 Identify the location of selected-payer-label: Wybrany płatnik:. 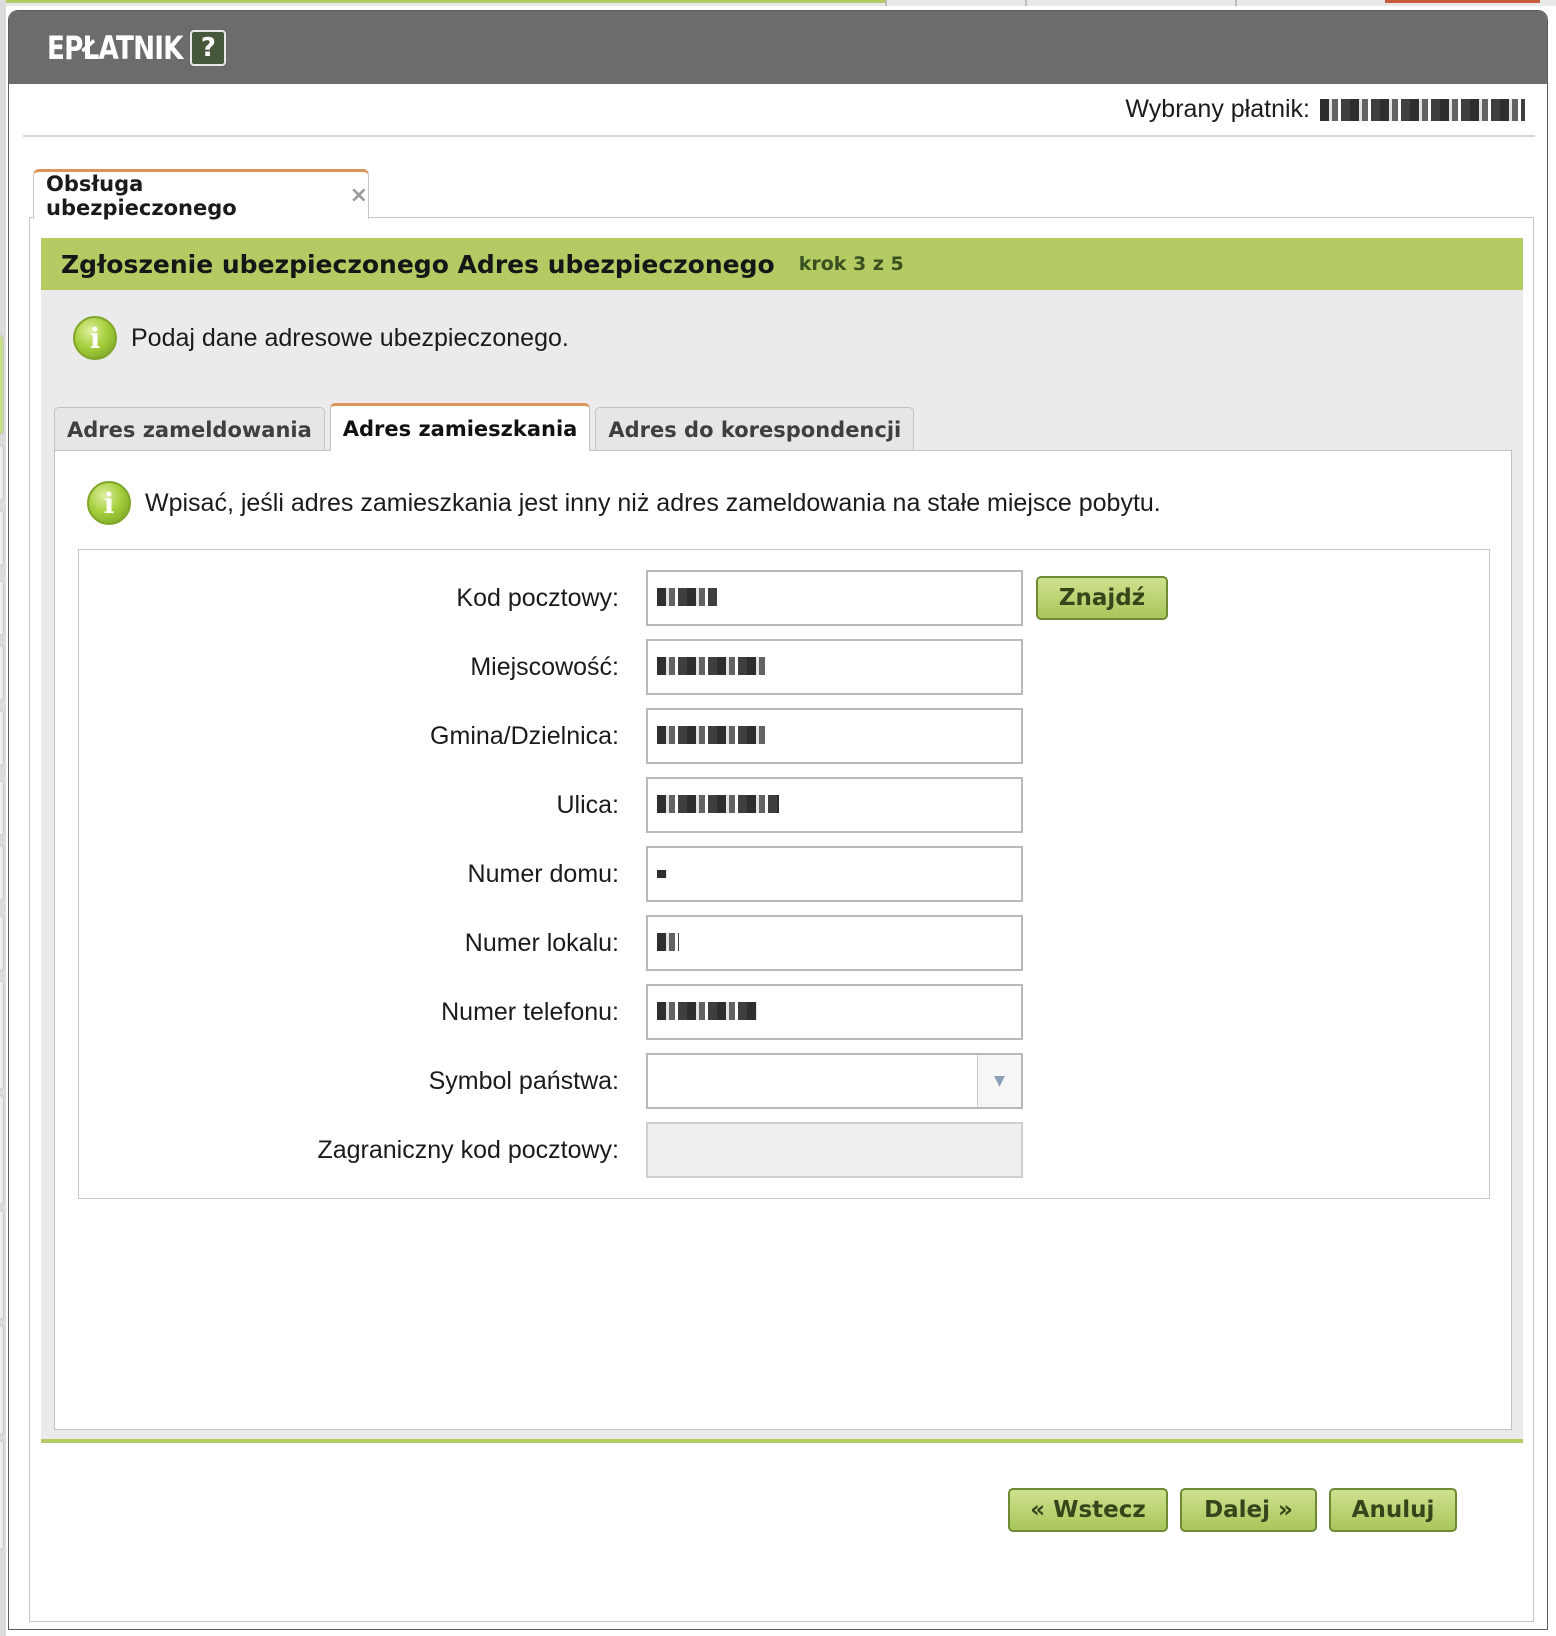
(1217, 109).